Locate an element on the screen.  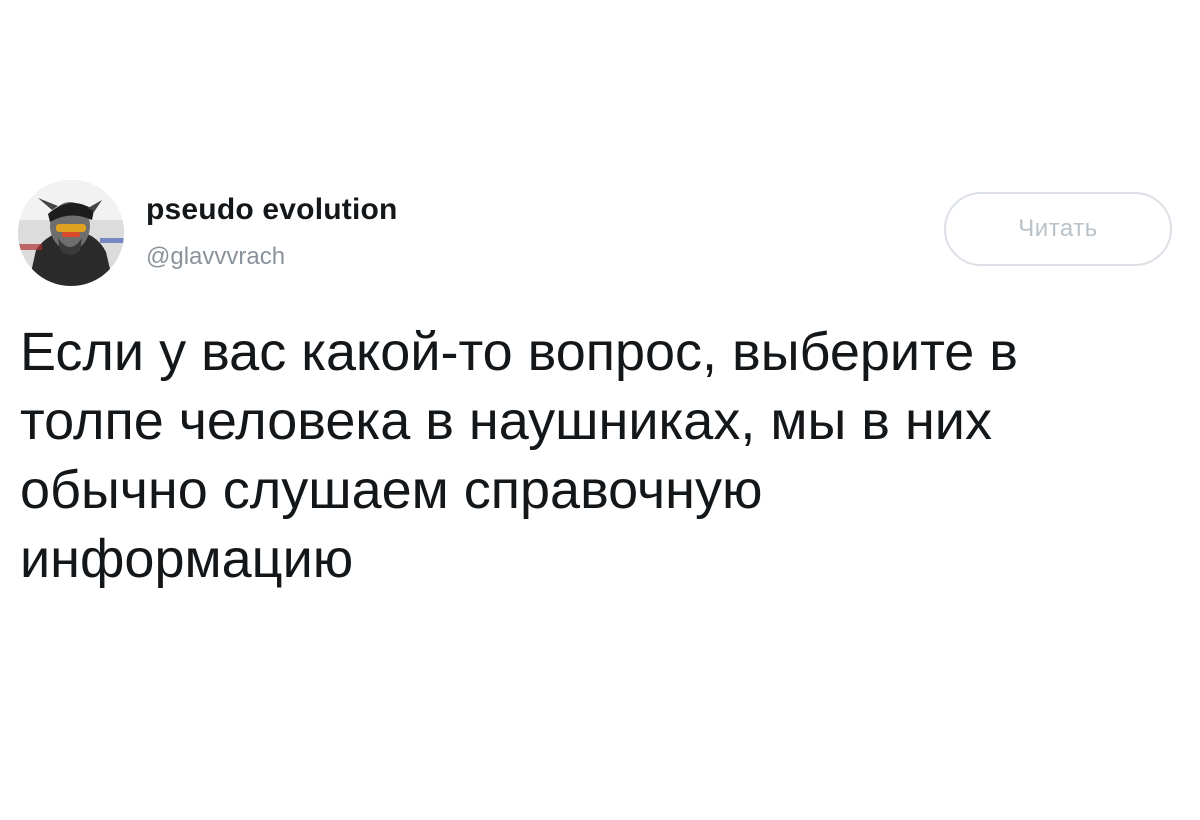
follow-button: Читать is located at coordinates (1058, 229).